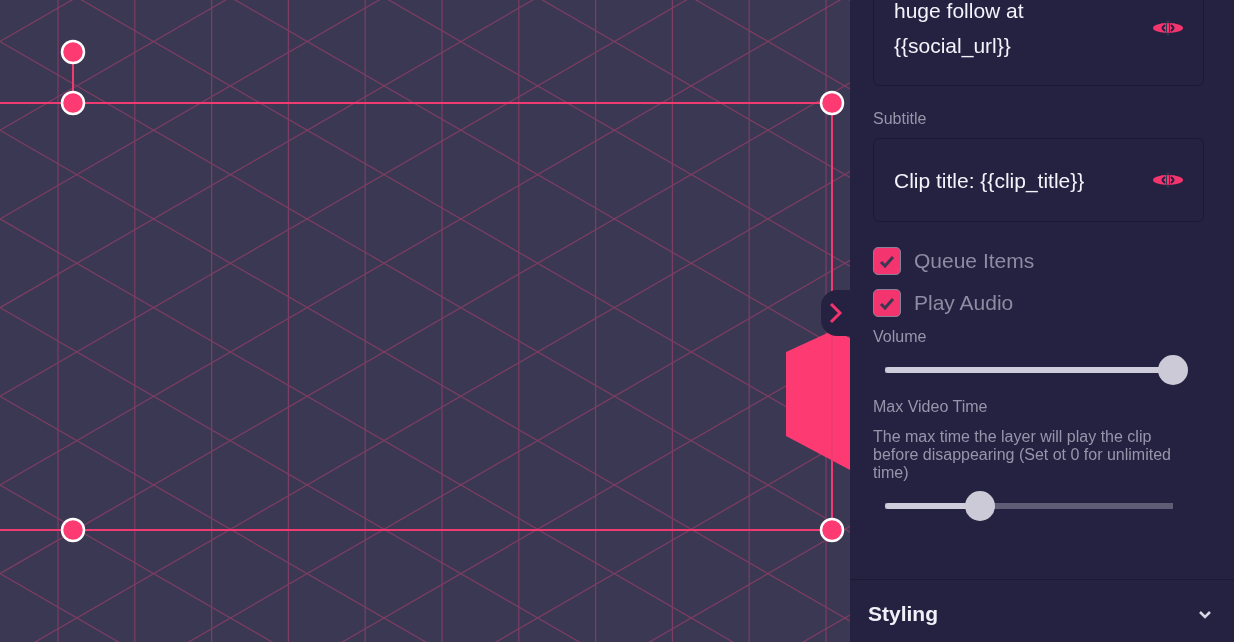 This screenshot has height=642, width=1234. Describe the element at coordinates (931, 407) in the screenshot. I see `max-video-time-label: Max Video Time` at that location.